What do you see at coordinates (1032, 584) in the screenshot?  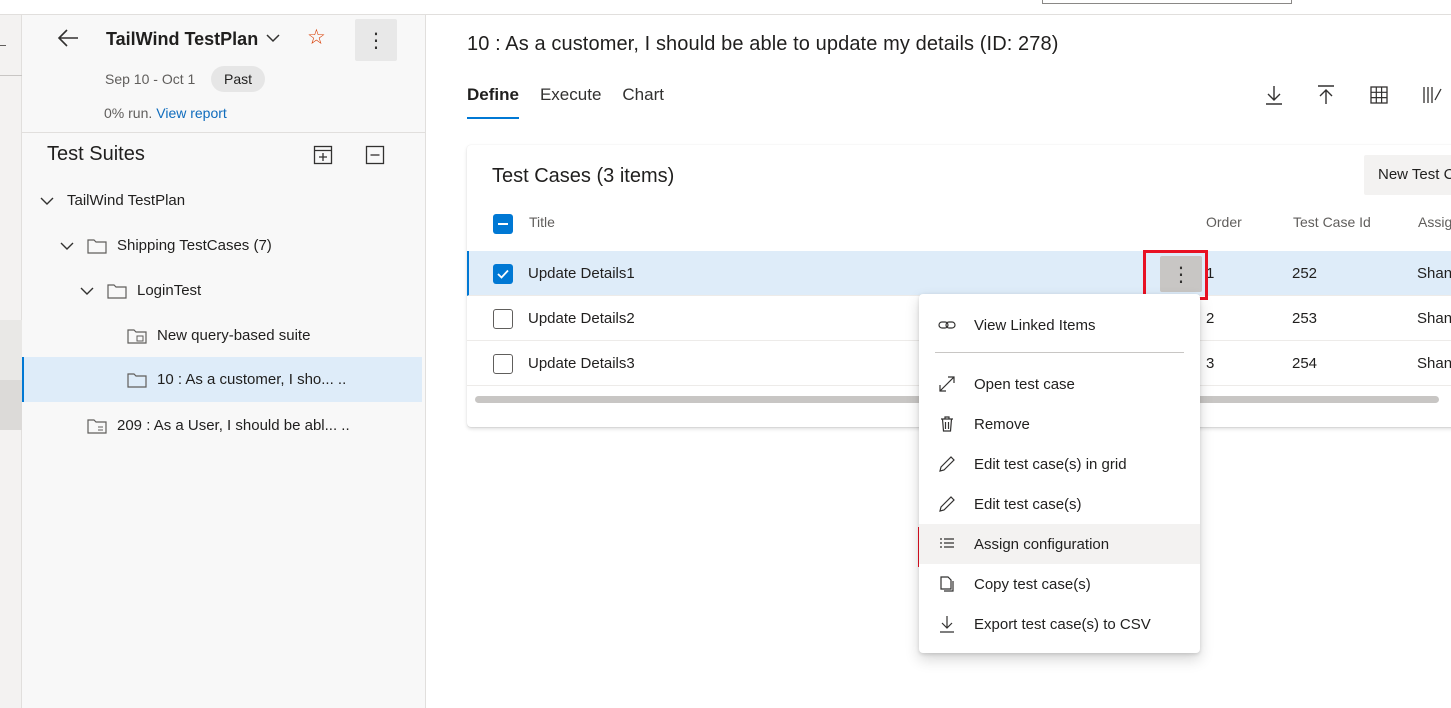 I see `menu-item-label: Copy test case(s)` at bounding box center [1032, 584].